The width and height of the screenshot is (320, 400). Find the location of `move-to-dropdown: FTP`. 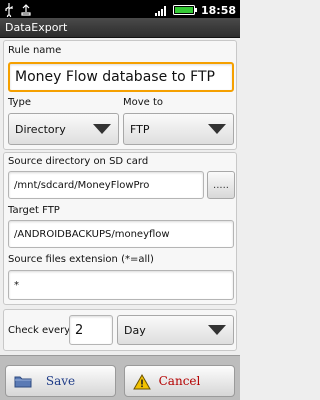

move-to-dropdown: FTP is located at coordinates (178, 129).